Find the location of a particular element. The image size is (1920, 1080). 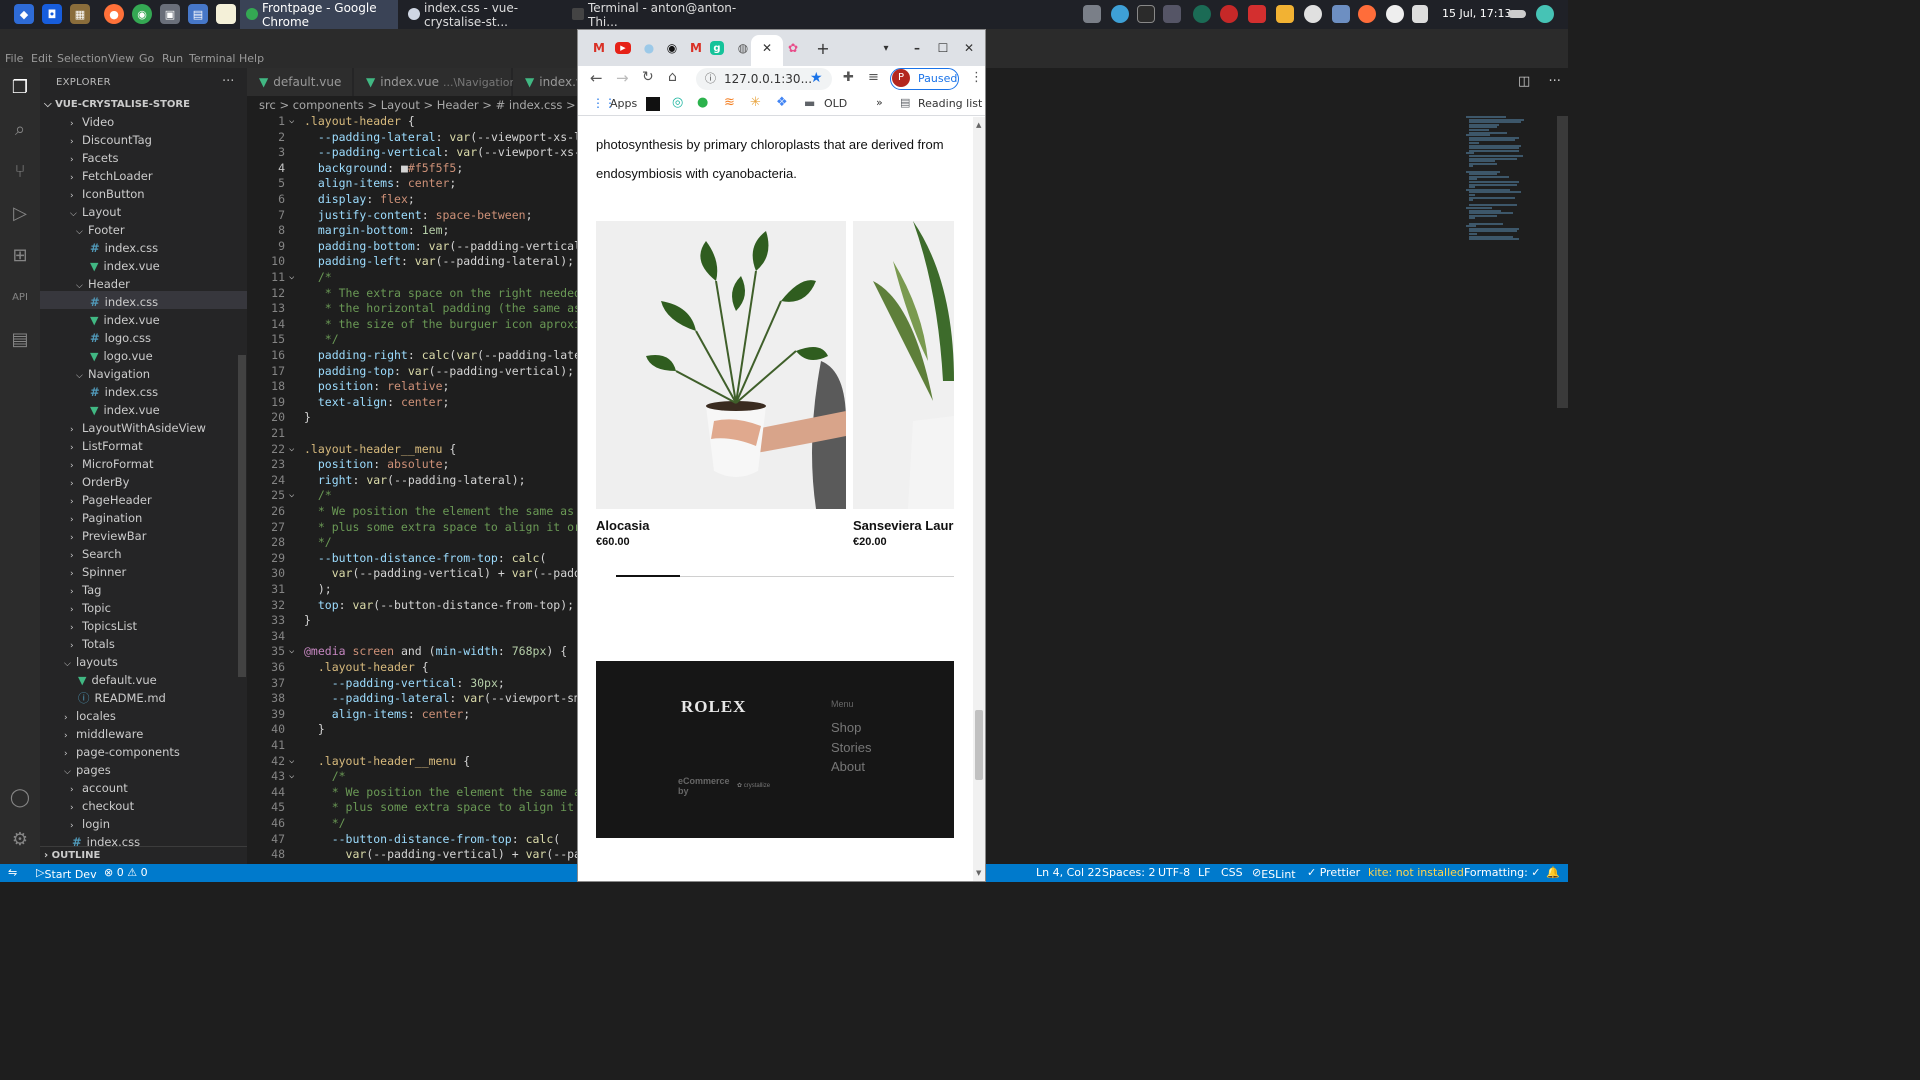

split-editor-icon: ◫ is located at coordinates (1524, 81).